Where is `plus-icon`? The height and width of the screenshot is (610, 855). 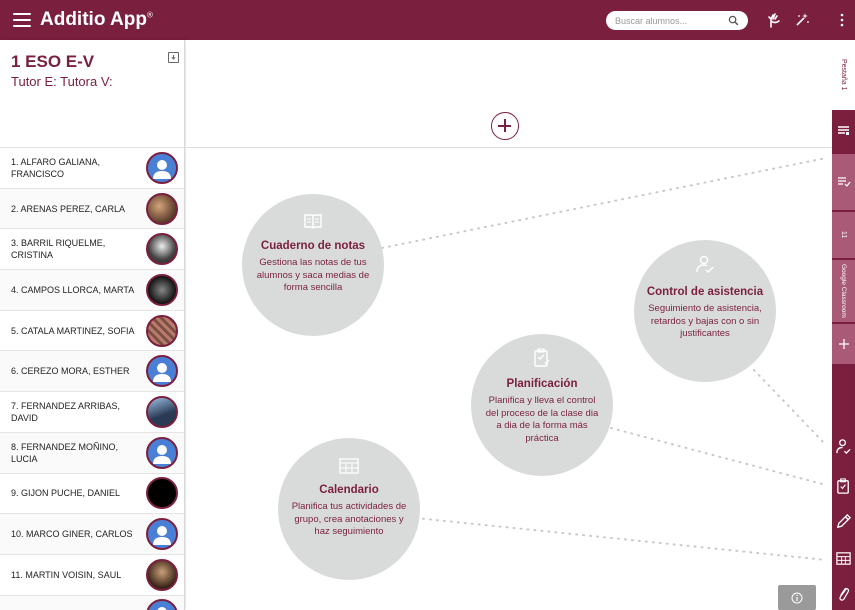 plus-icon is located at coordinates (843, 344).